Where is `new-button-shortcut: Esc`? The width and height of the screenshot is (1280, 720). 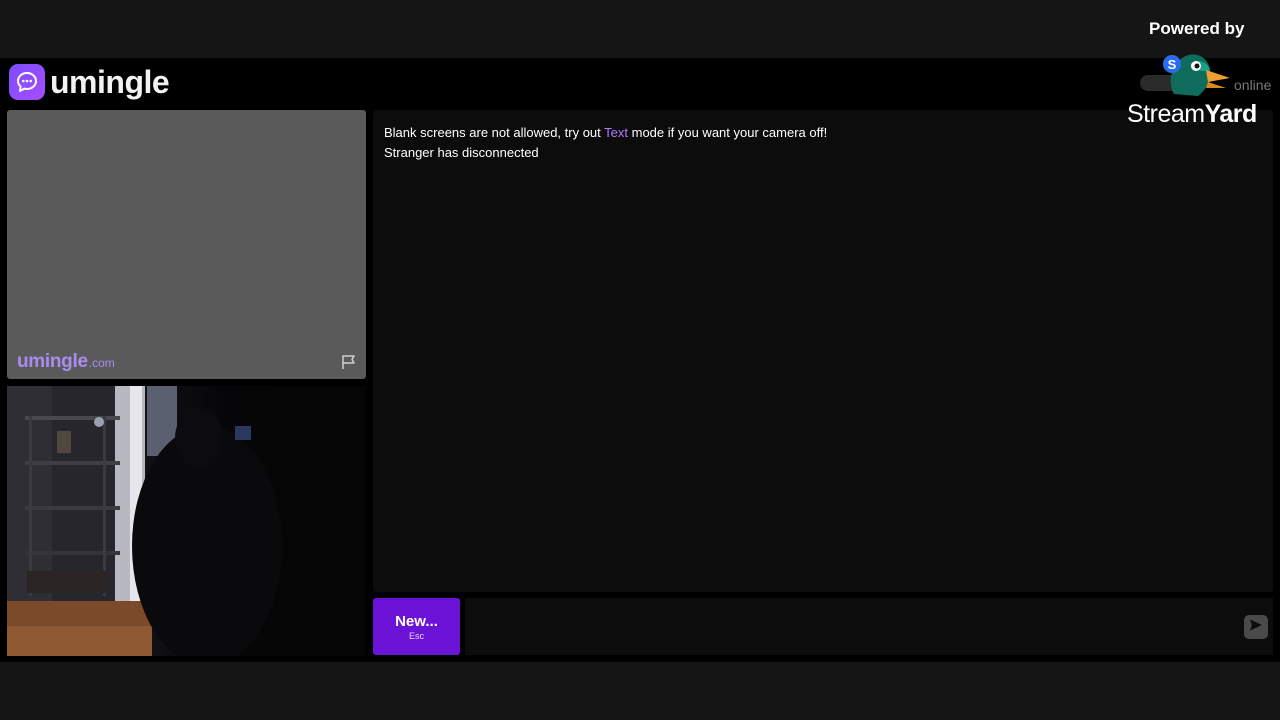 new-button-shortcut: Esc is located at coordinates (416, 635).